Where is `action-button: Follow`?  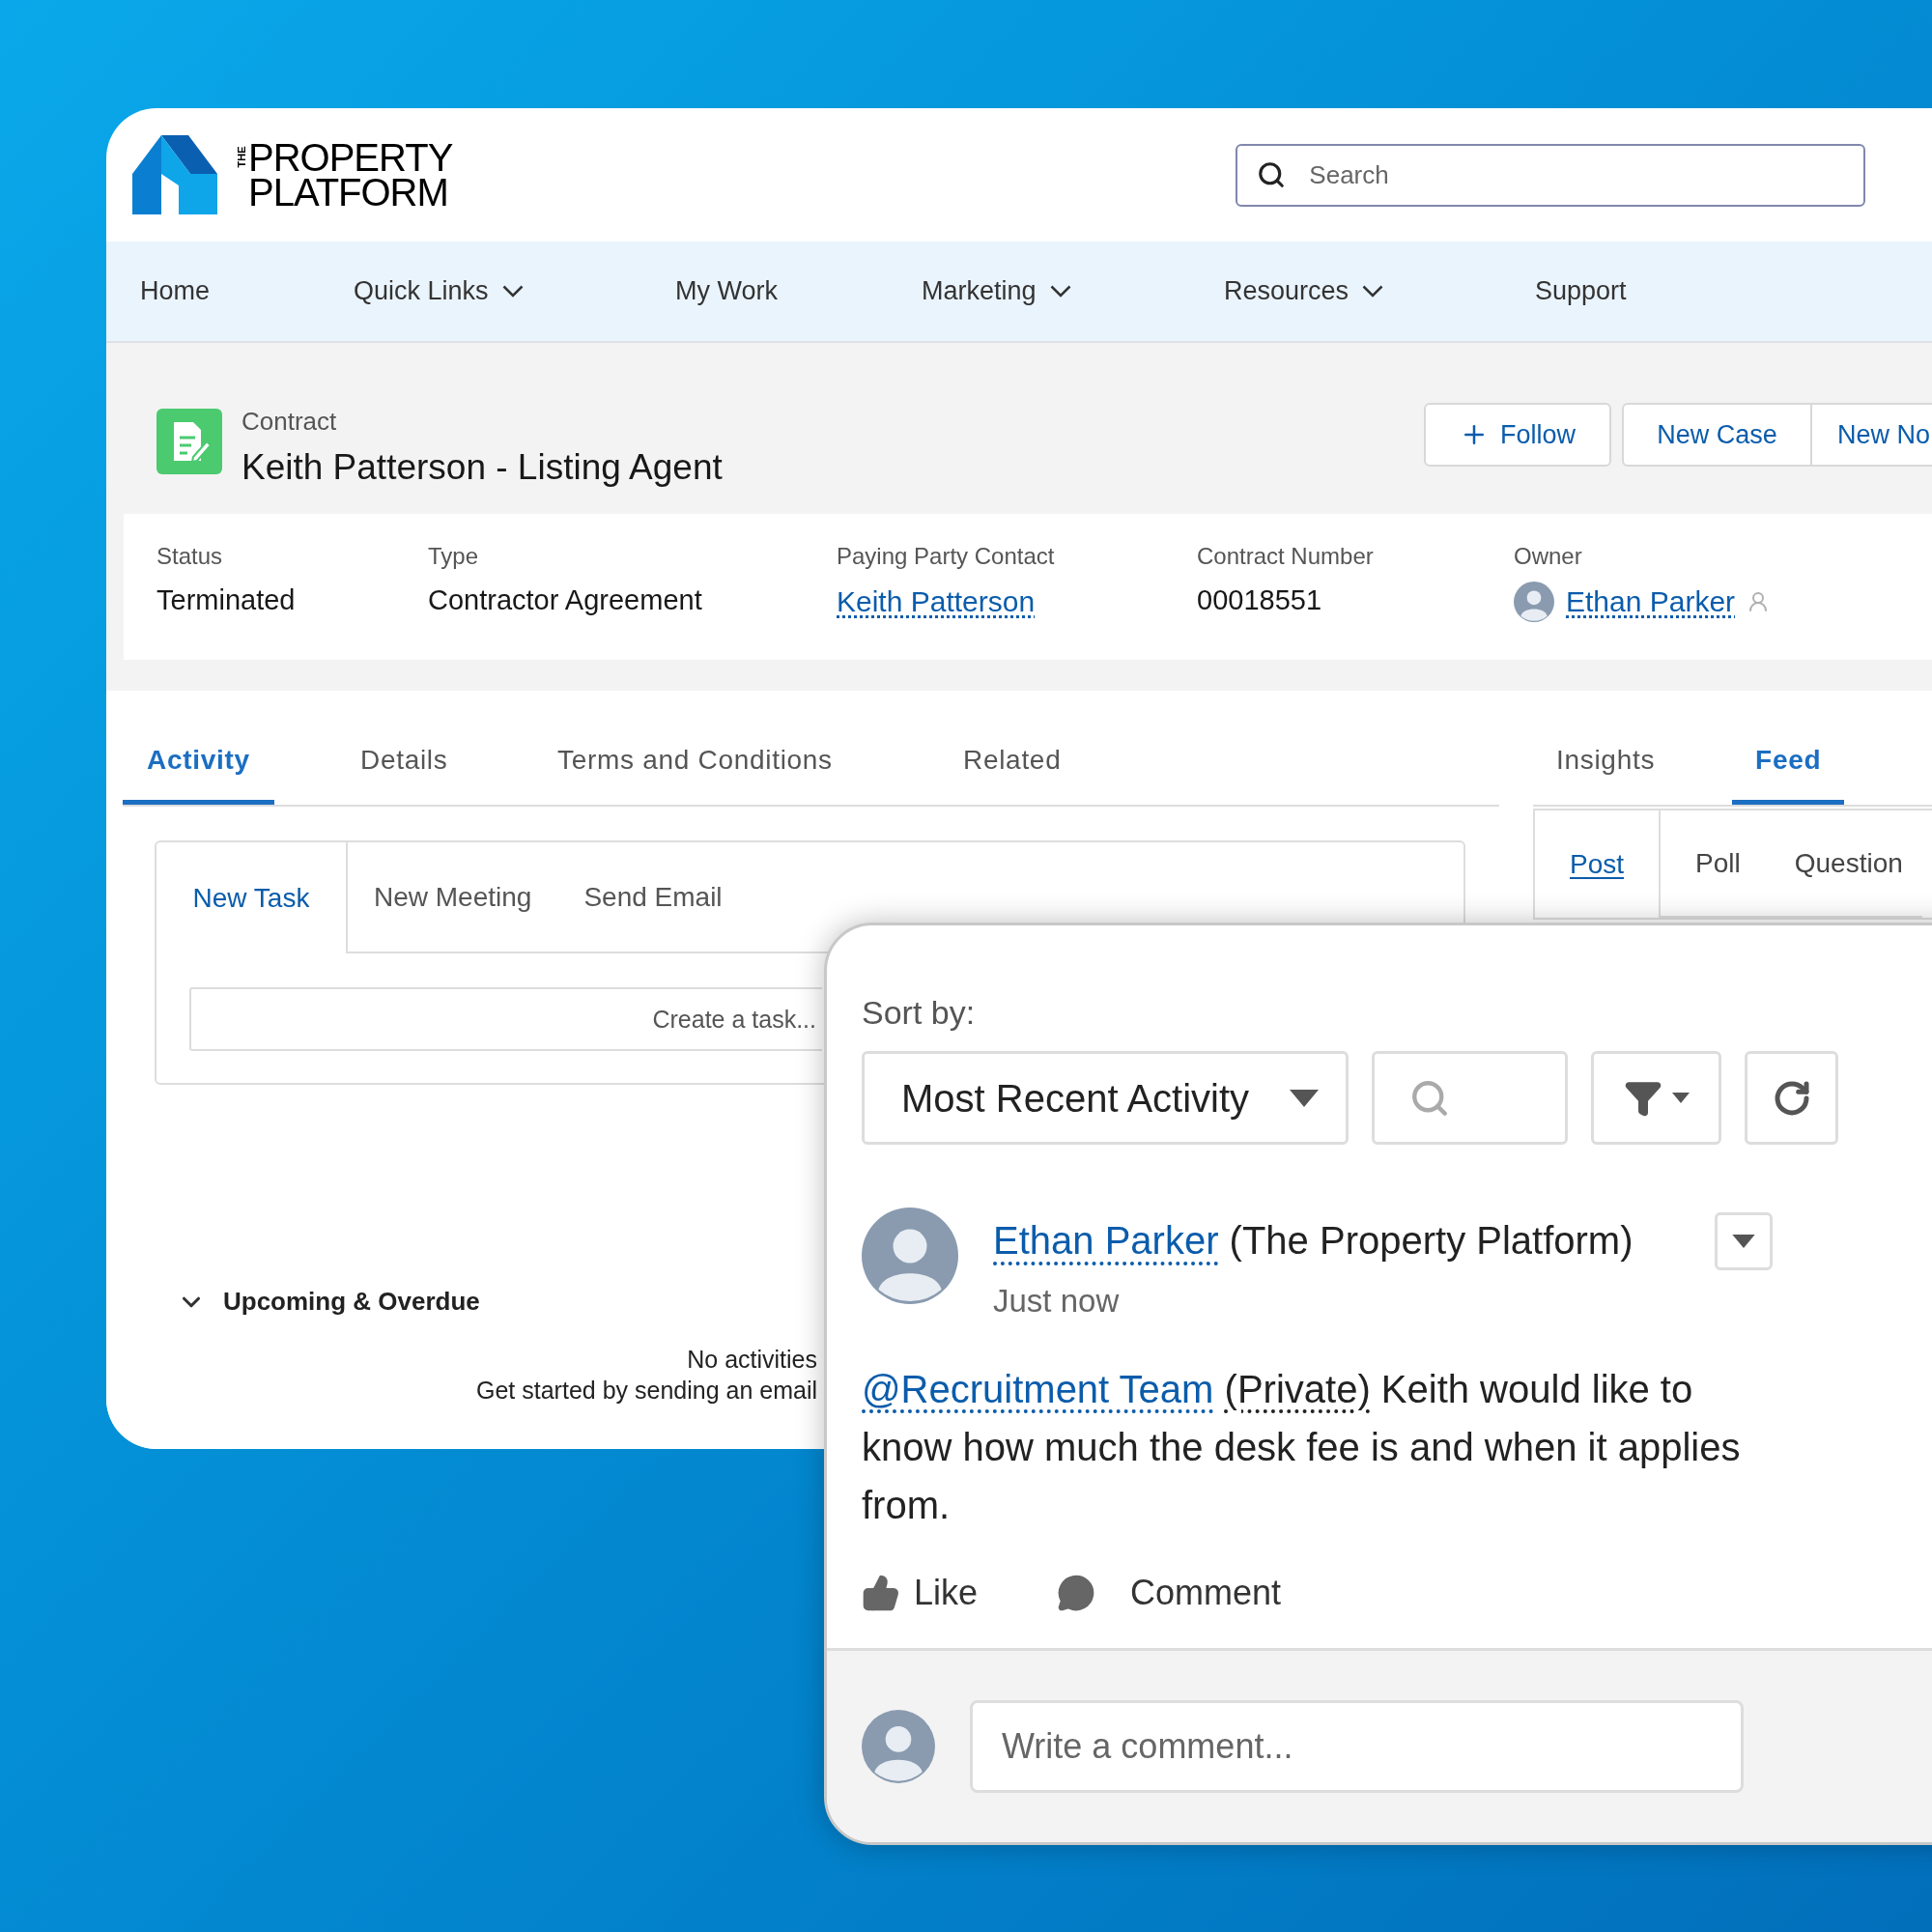 action-button: Follow is located at coordinates (1517, 435).